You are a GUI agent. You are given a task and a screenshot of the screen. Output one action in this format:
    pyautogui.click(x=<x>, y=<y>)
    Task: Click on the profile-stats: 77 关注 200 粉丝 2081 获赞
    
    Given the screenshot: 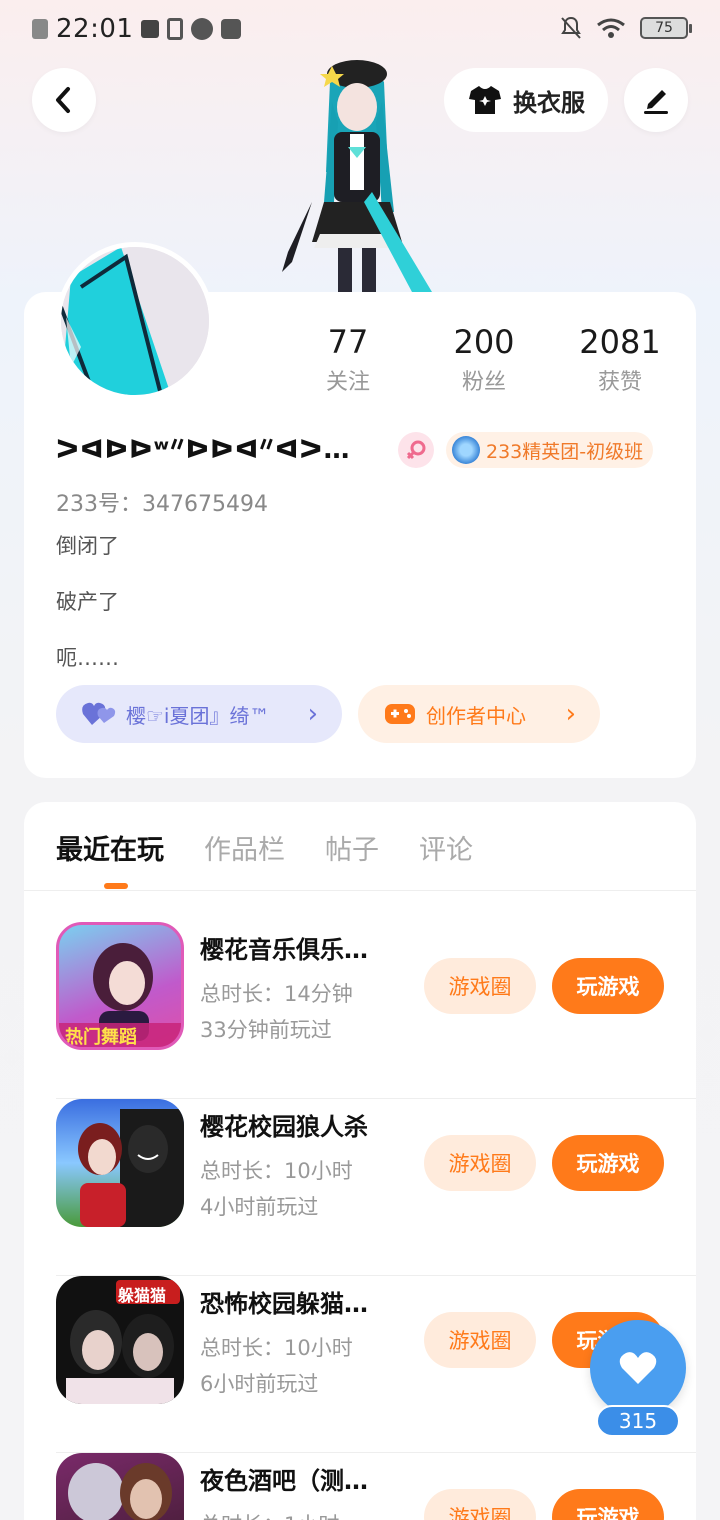 What is the action you would take?
    pyautogui.click(x=484, y=359)
    